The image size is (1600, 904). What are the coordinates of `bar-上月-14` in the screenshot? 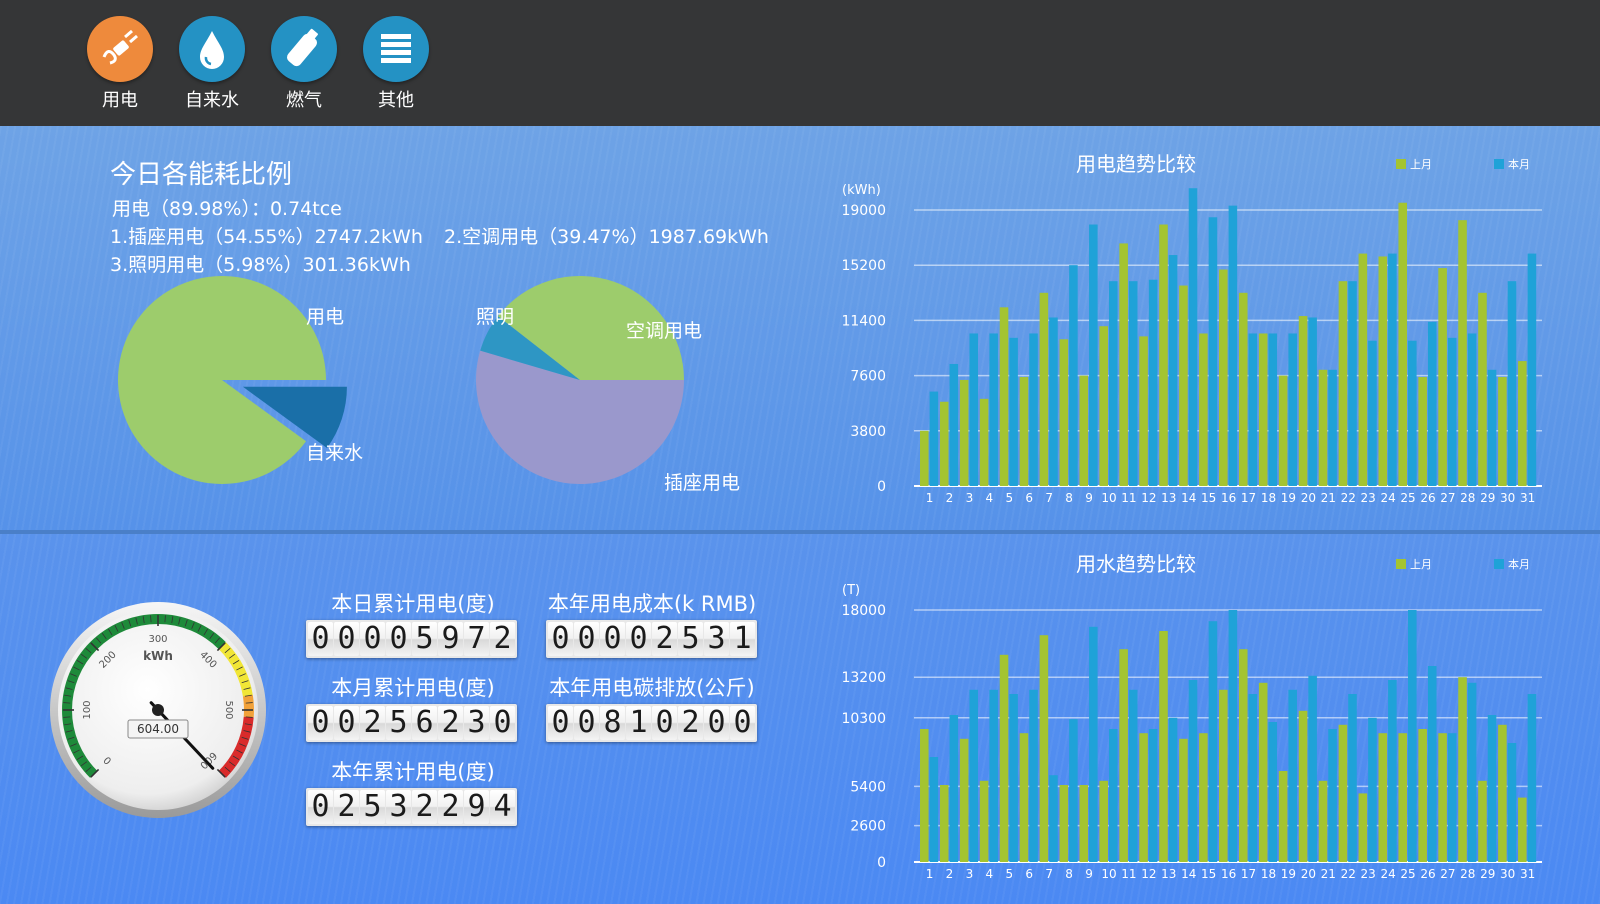 It's located at (1183, 385).